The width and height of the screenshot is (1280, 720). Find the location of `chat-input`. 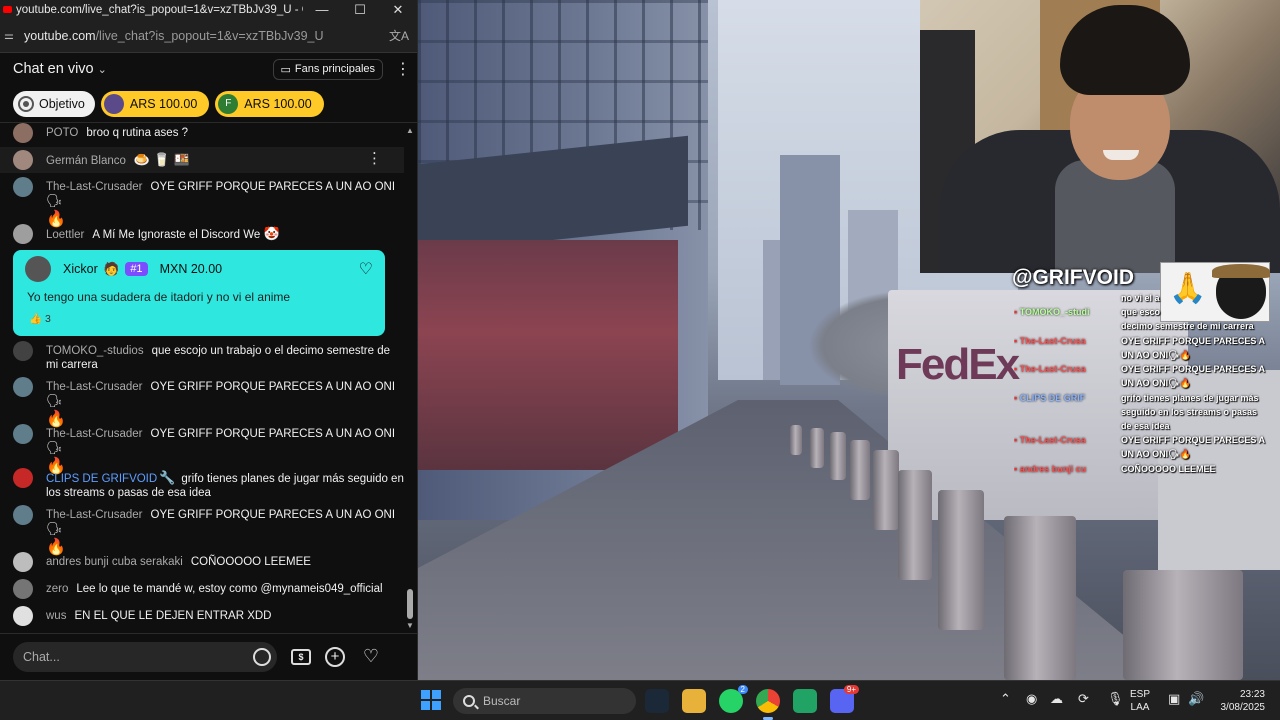

chat-input is located at coordinates (145, 656).